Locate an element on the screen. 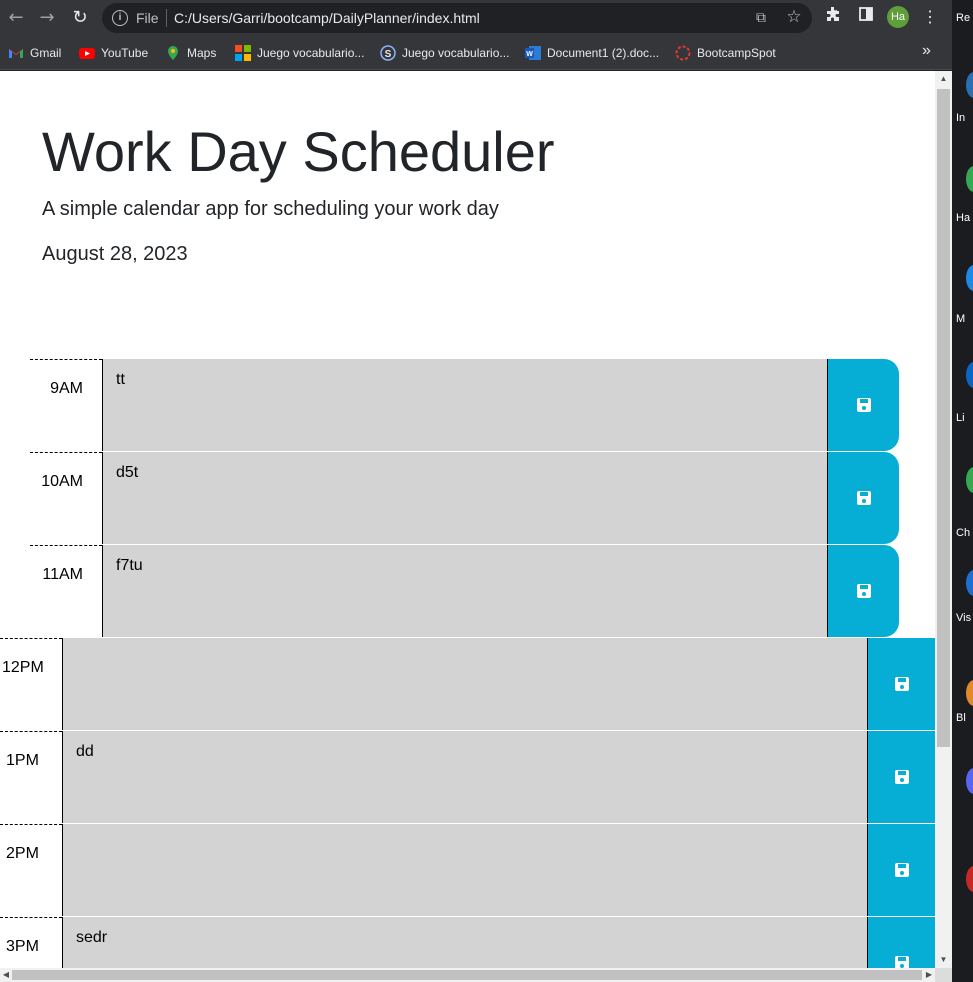 This screenshot has width=973, height=982. maps-icon is located at coordinates (173, 53).